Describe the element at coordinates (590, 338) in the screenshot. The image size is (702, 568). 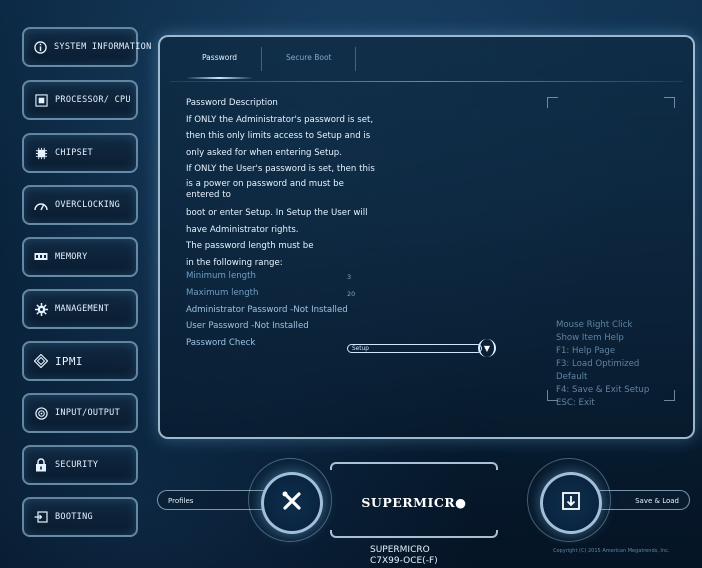
I see `help-line: Show Item Help` at that location.